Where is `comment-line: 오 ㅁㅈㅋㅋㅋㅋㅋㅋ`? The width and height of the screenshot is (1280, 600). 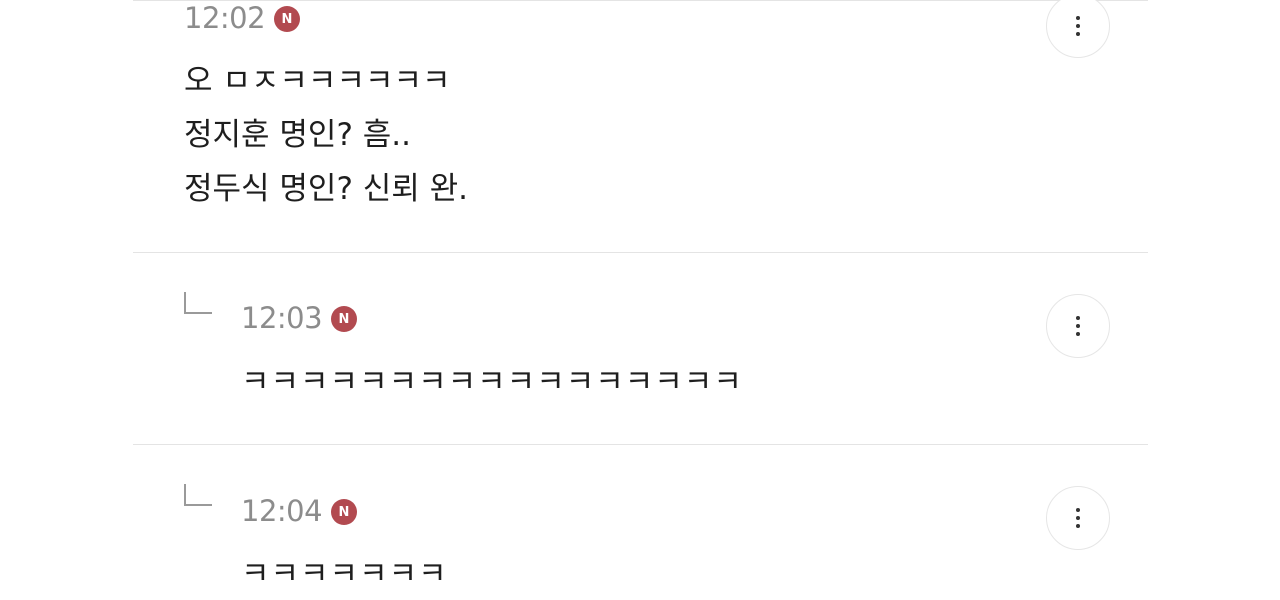
comment-line: 오 ㅁㅈㅋㅋㅋㅋㅋㅋ is located at coordinates (317, 81).